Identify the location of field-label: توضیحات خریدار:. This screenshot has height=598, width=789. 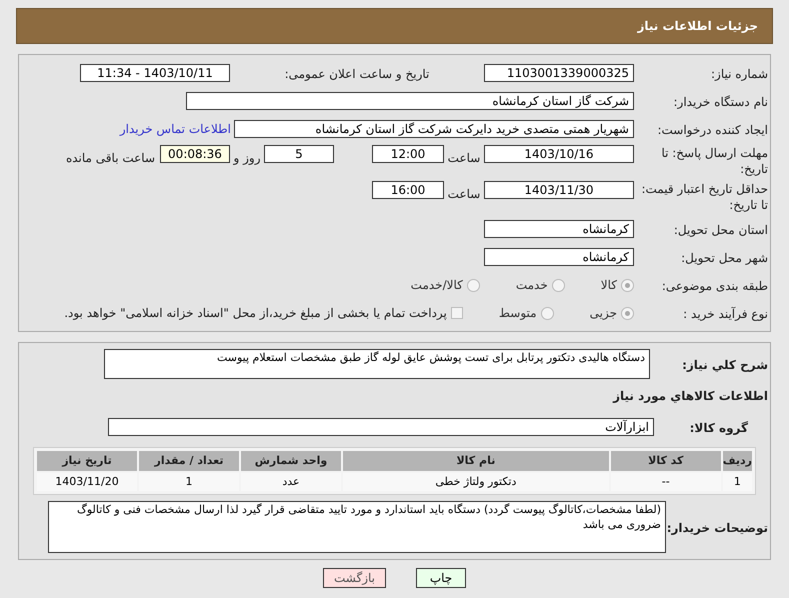
(717, 528).